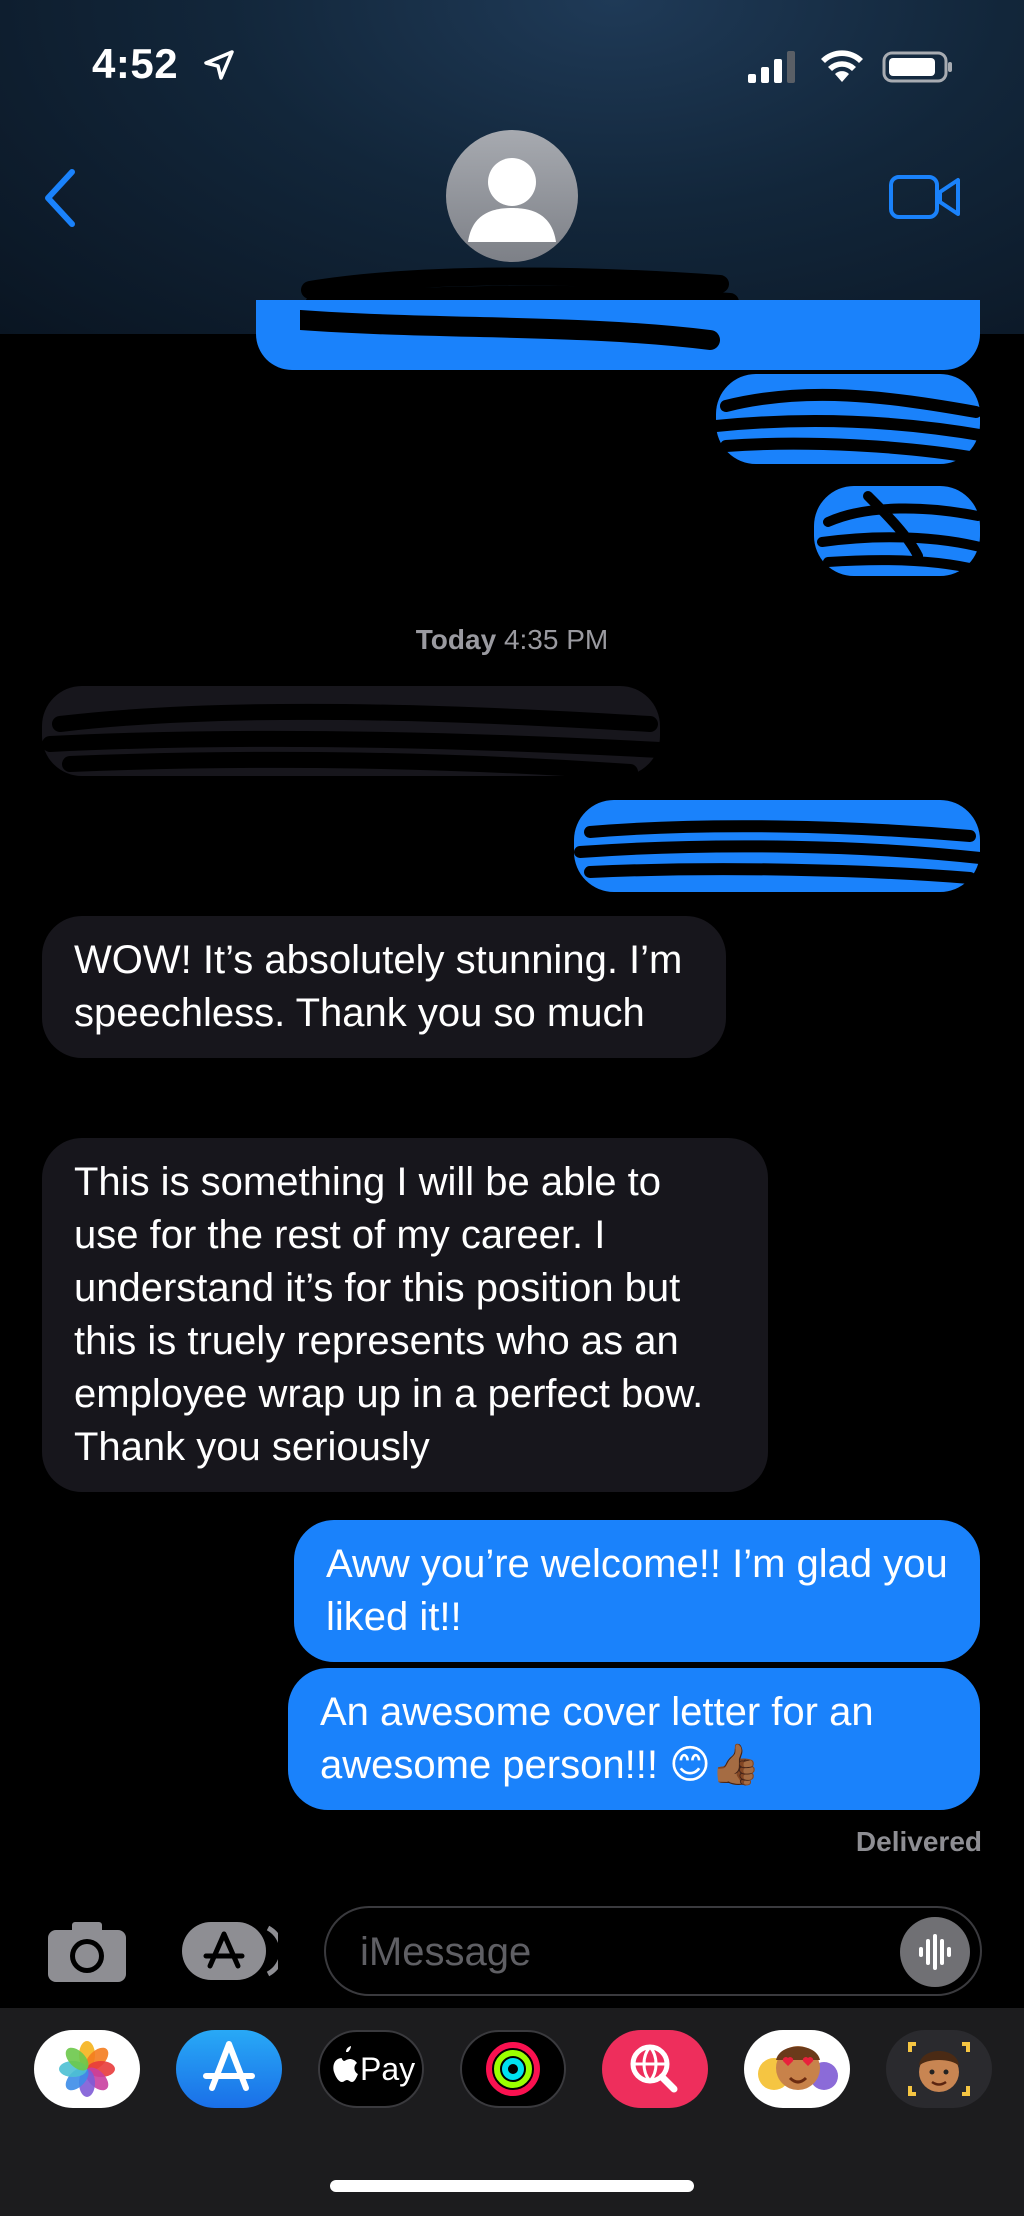 The width and height of the screenshot is (1024, 2216). I want to click on memoji-app, so click(939, 2069).